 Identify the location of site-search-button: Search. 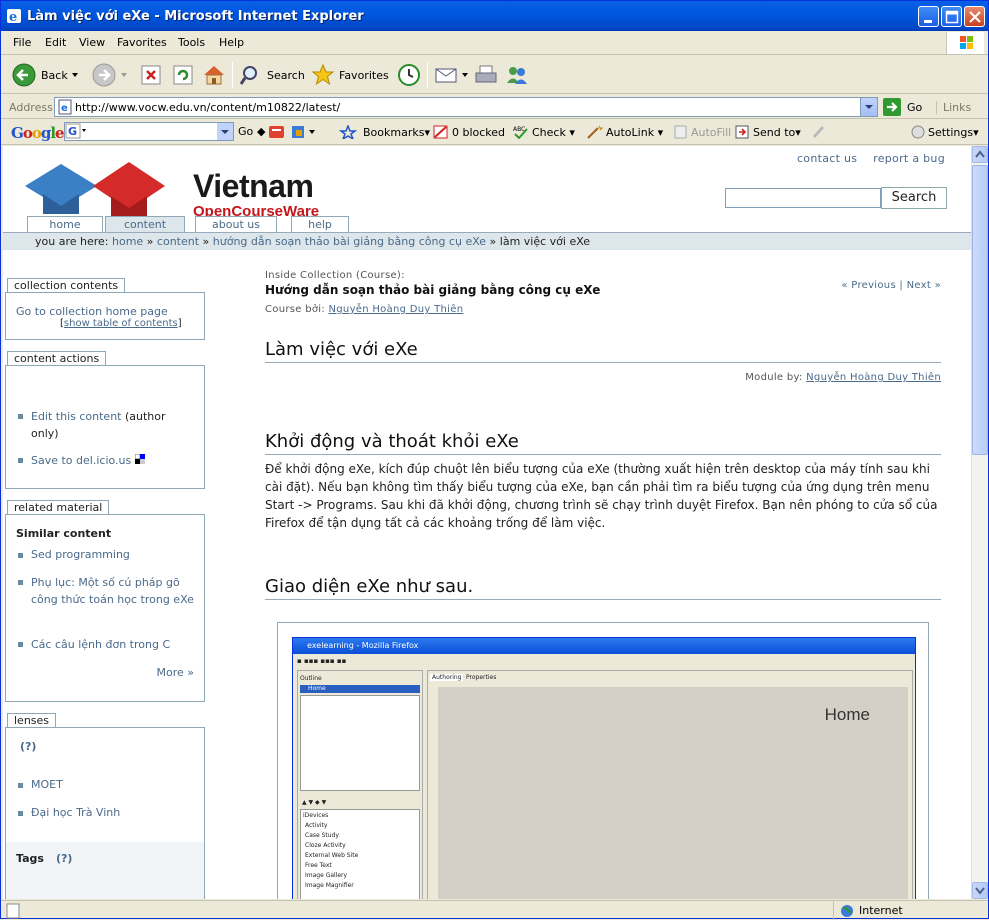
(914, 198).